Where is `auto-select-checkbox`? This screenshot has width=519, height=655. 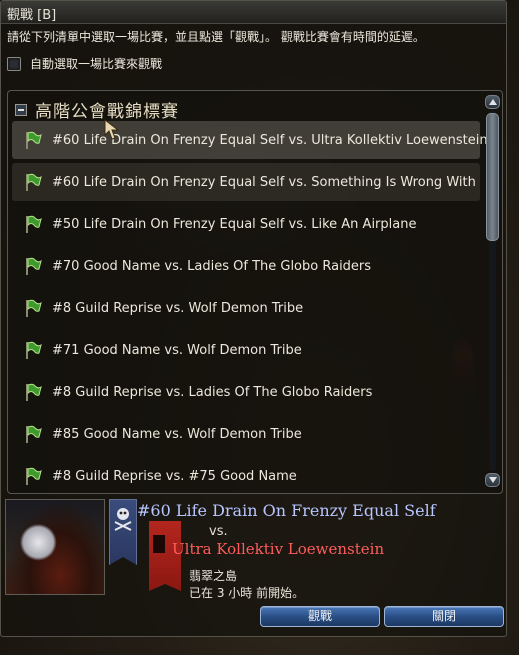 auto-select-checkbox is located at coordinates (14, 63).